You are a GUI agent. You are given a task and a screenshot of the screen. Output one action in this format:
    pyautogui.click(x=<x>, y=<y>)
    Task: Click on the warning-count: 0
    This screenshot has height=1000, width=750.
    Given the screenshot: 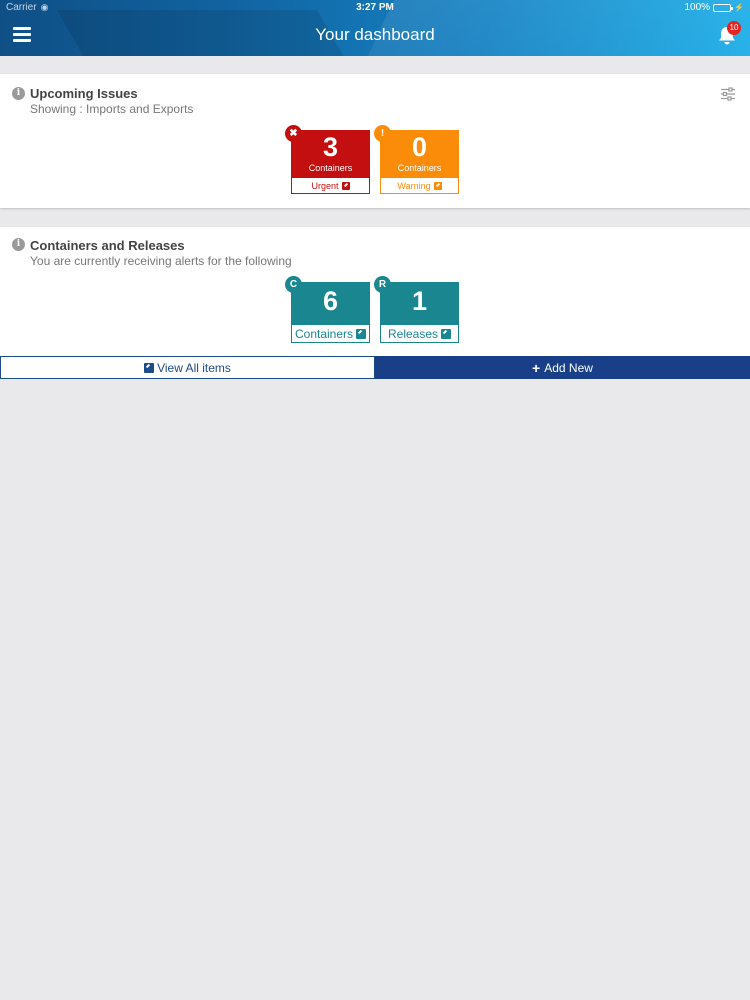 What is the action you would take?
    pyautogui.click(x=419, y=147)
    